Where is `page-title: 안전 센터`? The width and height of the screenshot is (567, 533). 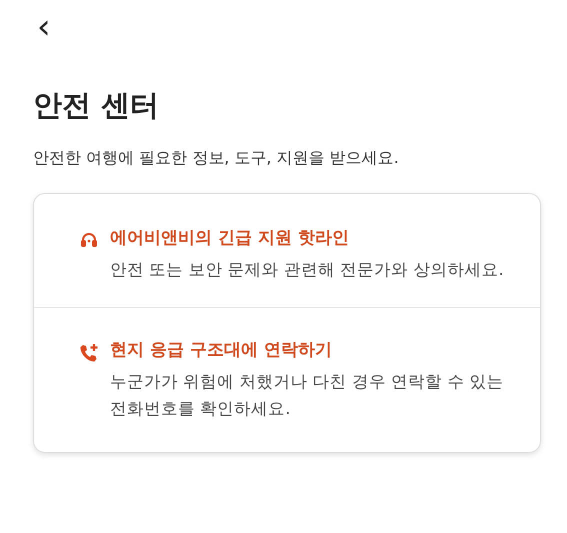 page-title: 안전 센터 is located at coordinates (96, 105).